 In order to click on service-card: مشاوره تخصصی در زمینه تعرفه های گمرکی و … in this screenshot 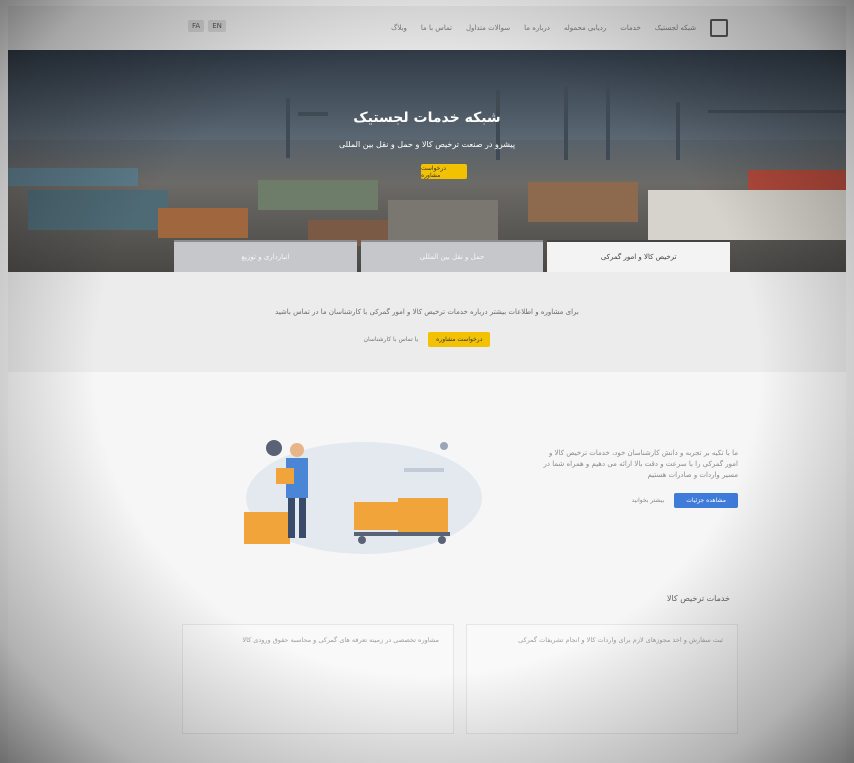, I will do `click(318, 679)`.